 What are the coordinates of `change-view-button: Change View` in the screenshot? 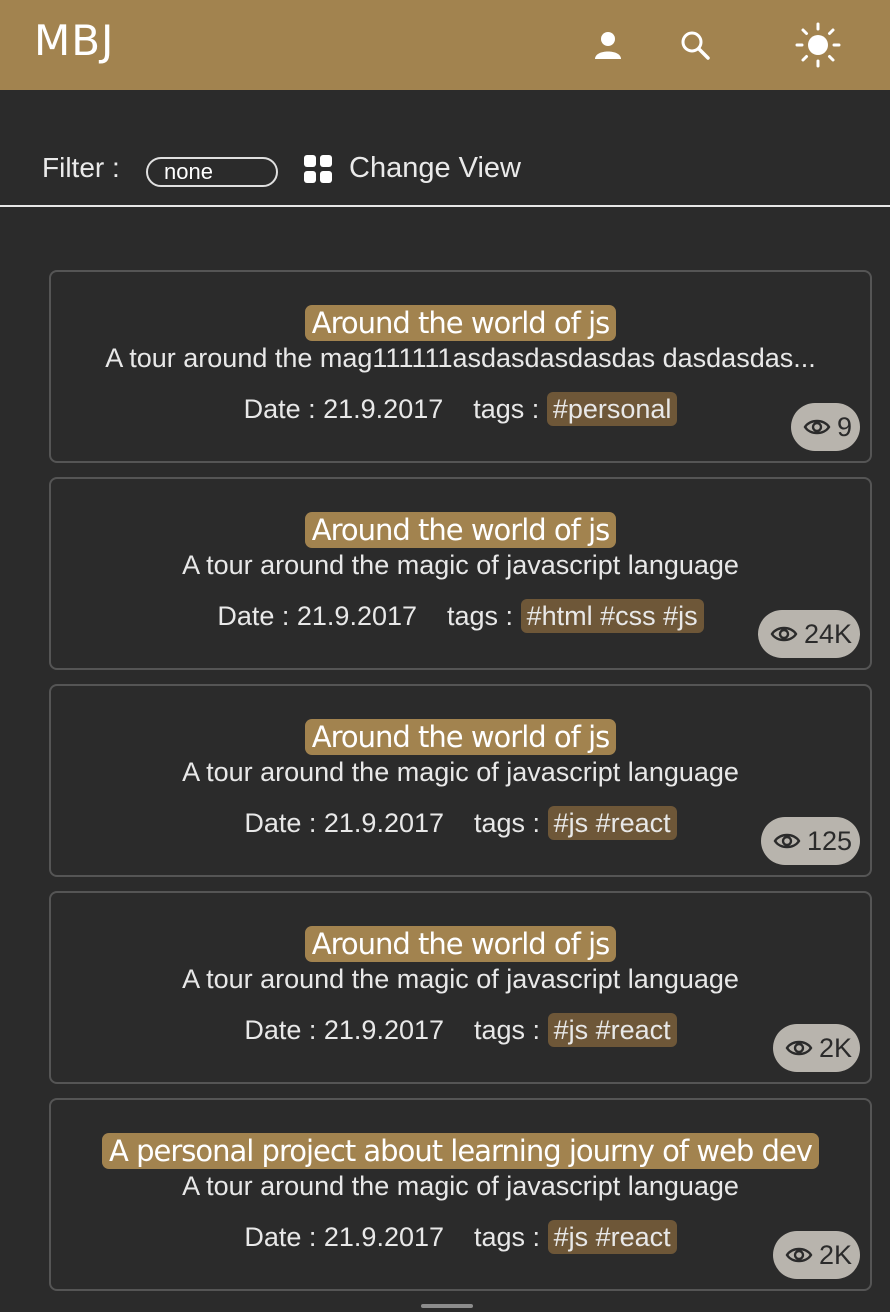 It's located at (435, 168).